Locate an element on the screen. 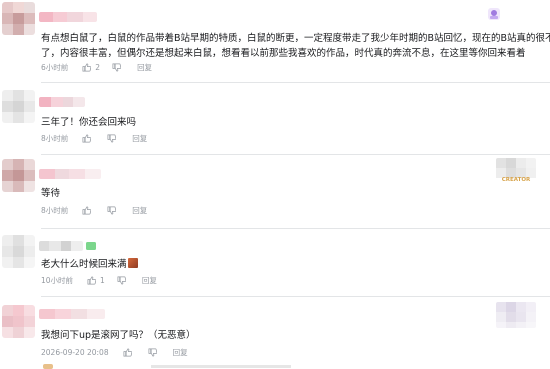 This screenshot has height=369, width=550. comment-line: 老大什么时候回来满 is located at coordinates (89, 264).